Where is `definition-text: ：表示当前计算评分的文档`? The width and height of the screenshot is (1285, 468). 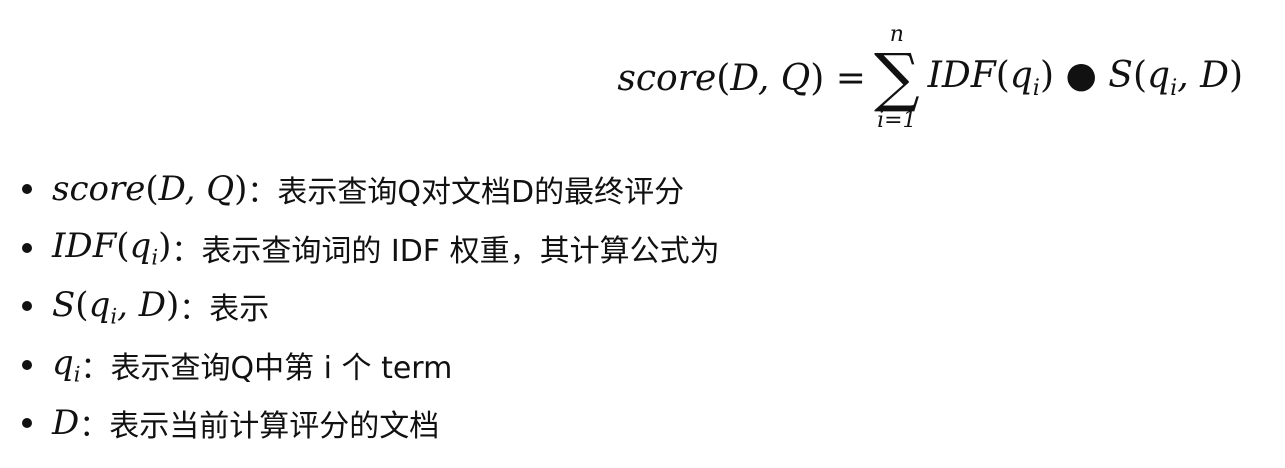
definition-text: ：表示当前计算评分的文档 is located at coordinates (259, 427).